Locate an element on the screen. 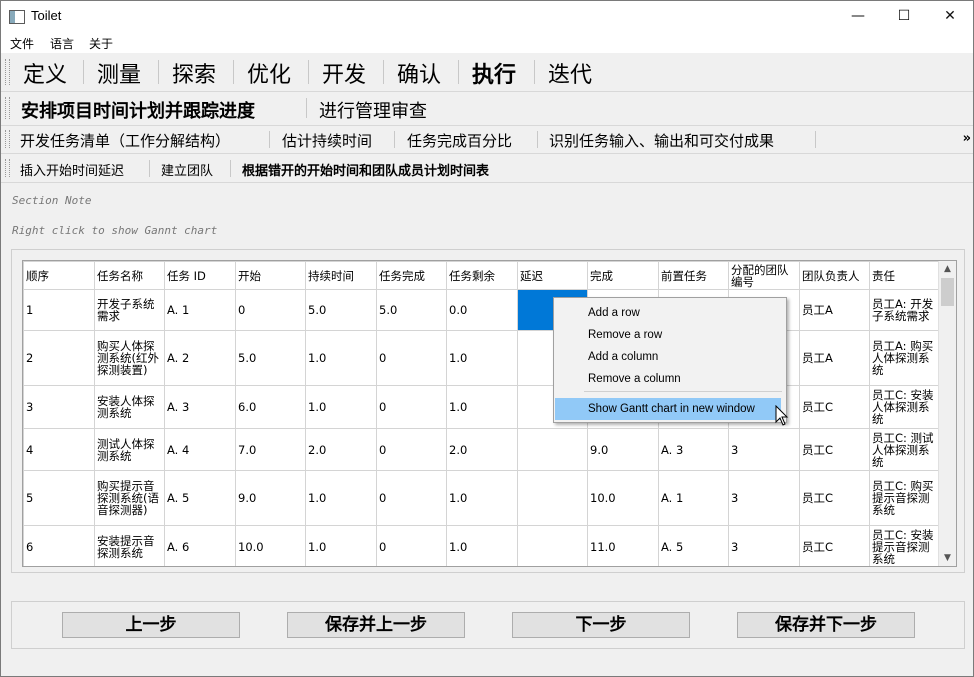  column-header: 持续时间 is located at coordinates (341, 275).